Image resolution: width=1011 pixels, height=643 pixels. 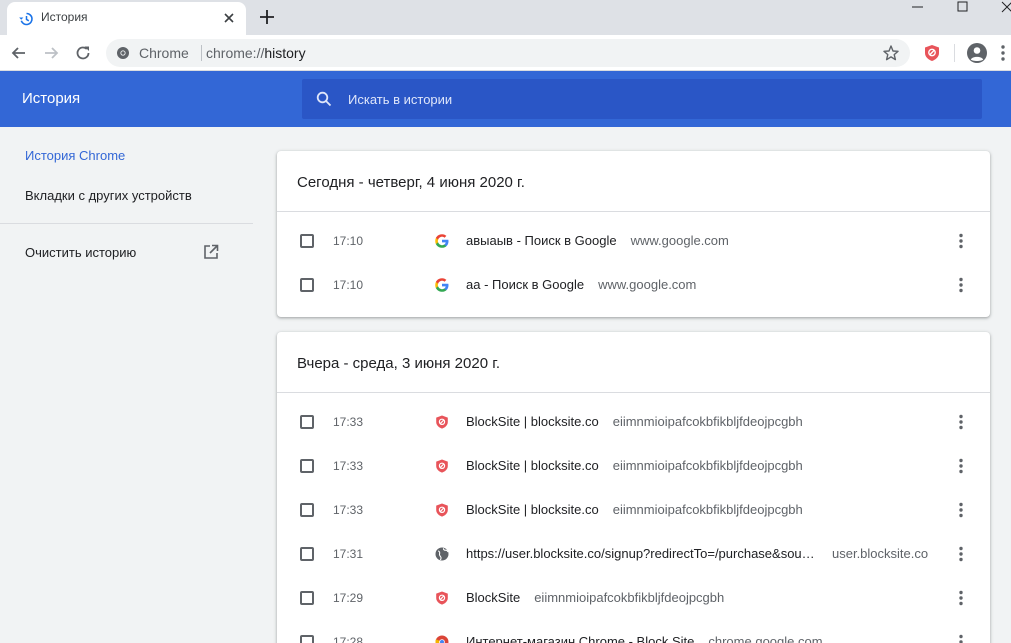 I want to click on page-title: История, so click(x=51, y=98).